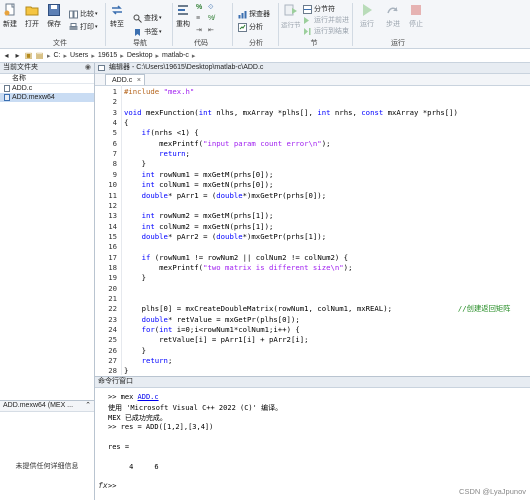 The image size is (530, 501). What do you see at coordinates (112, 350) in the screenshot?
I see `line-number: 26` at bounding box center [112, 350].